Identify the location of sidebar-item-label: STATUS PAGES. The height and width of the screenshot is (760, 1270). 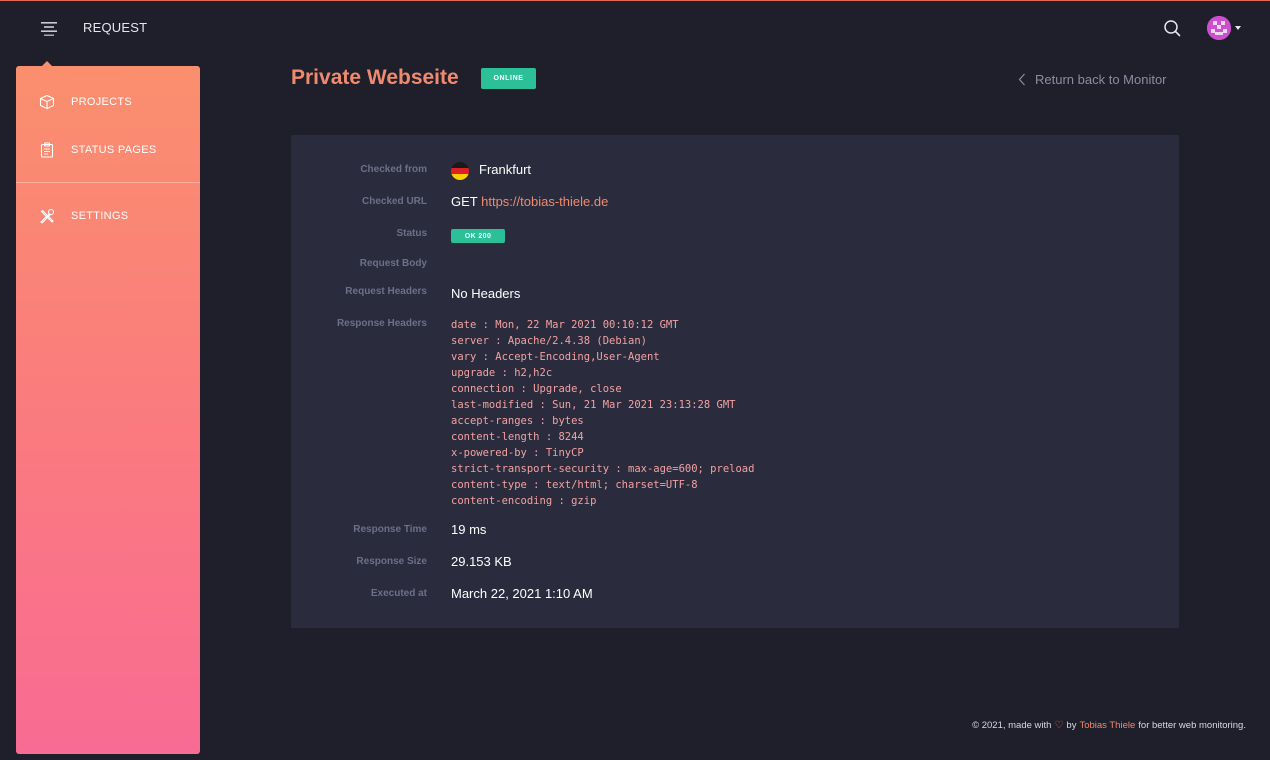
(114, 150).